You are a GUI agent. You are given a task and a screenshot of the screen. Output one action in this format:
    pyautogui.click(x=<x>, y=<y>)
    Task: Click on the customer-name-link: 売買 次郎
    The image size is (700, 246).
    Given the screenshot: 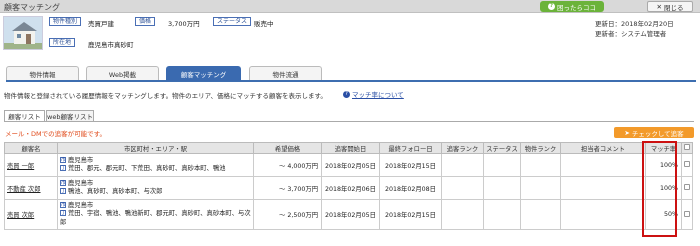 What is the action you would take?
    pyautogui.click(x=31, y=214)
    